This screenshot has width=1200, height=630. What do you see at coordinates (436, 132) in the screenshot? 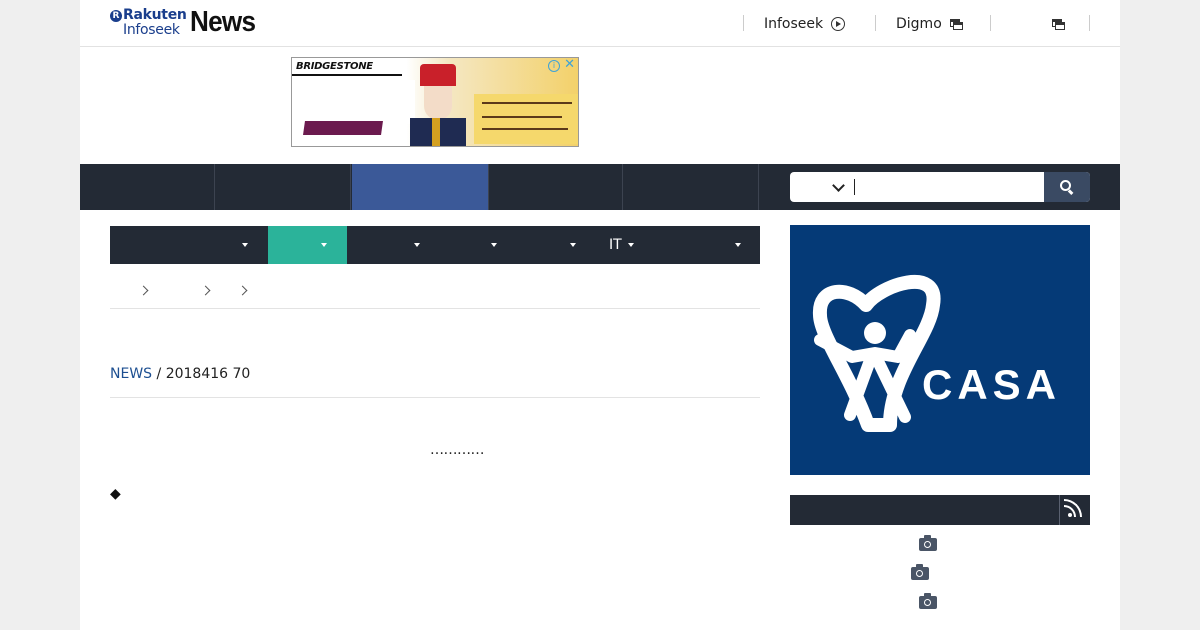
I see `ad-figure-scarf` at bounding box center [436, 132].